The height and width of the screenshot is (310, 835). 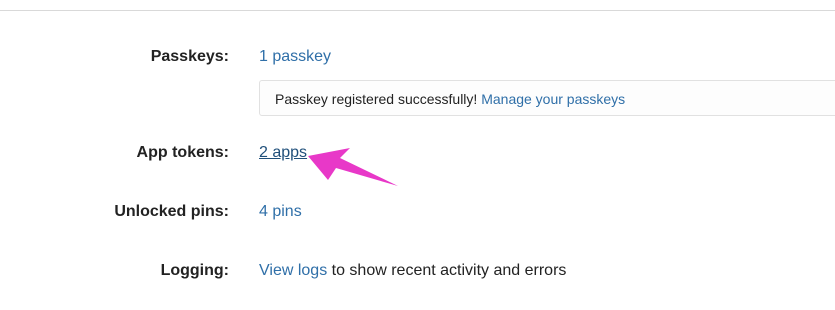 I want to click on top-divider, so click(x=417, y=10).